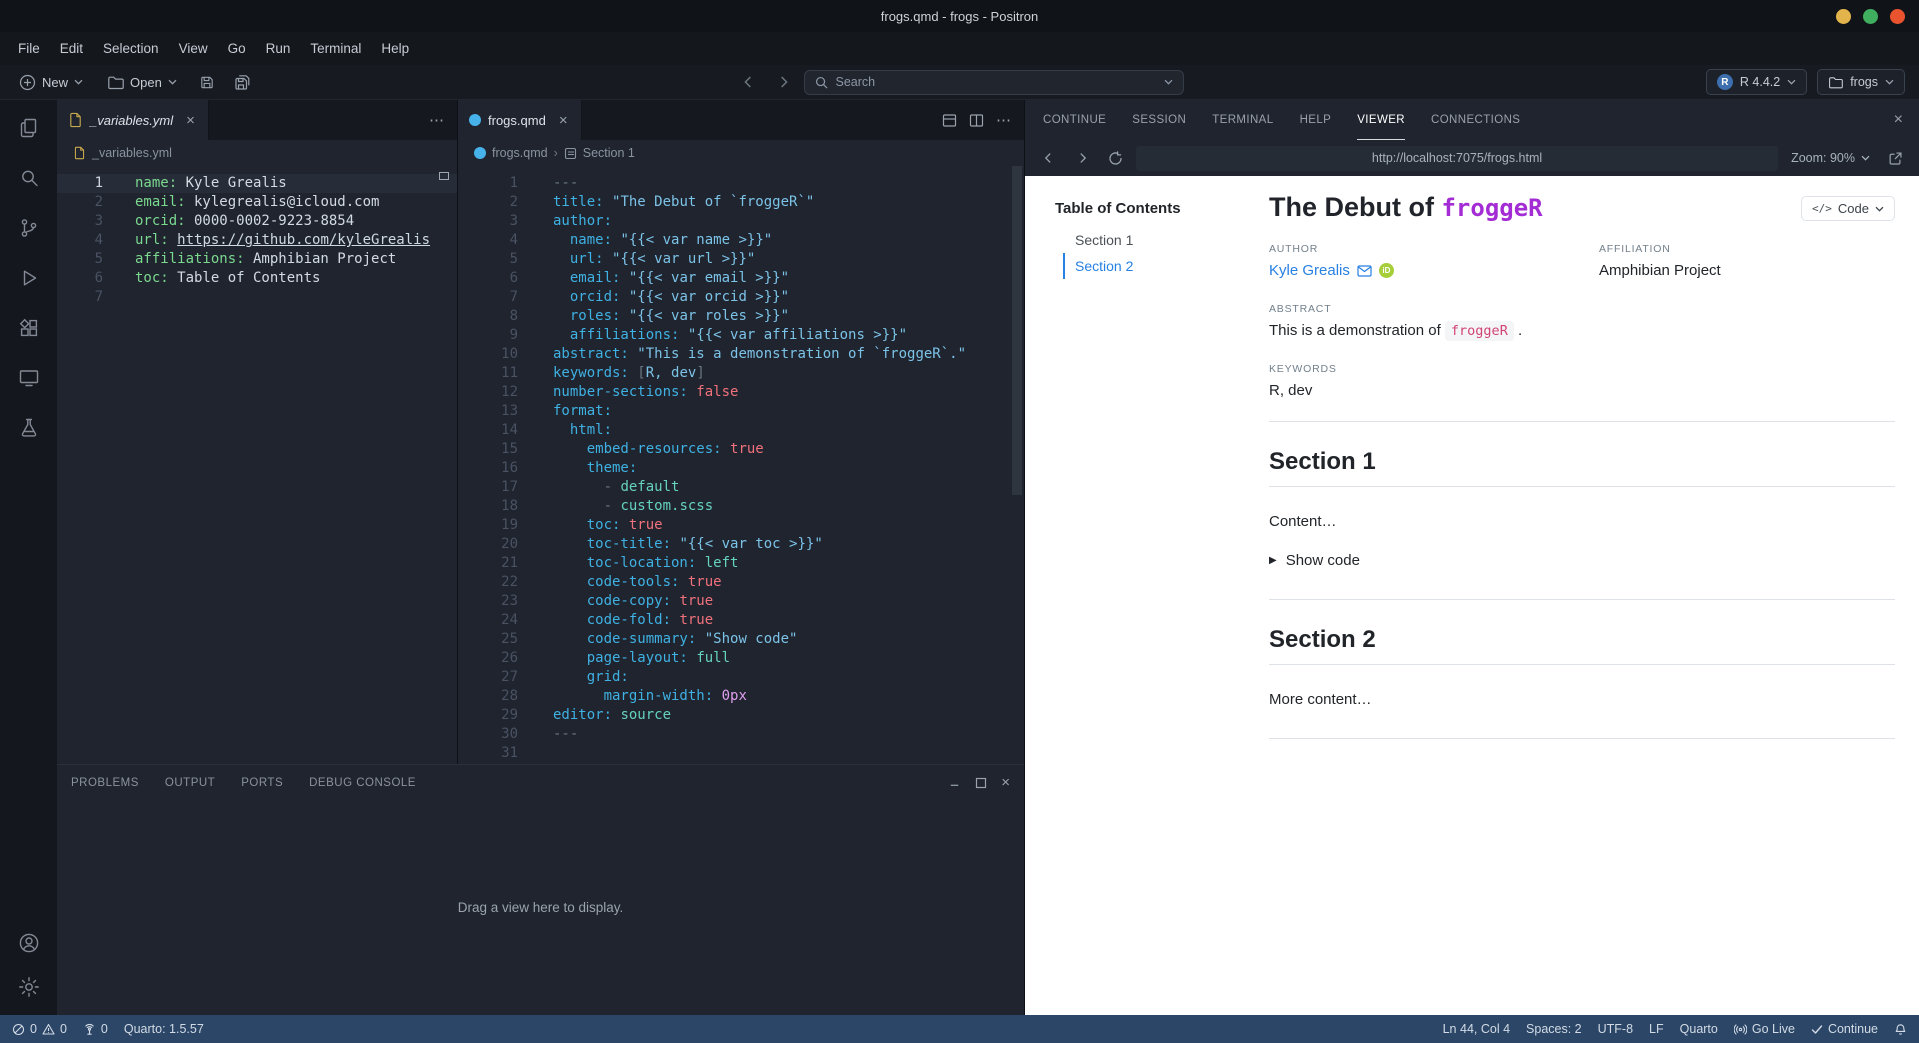 This screenshot has width=1919, height=1043. What do you see at coordinates (133, 120) in the screenshot?
I see `tab-variables-yml: _variables.yml ×` at bounding box center [133, 120].